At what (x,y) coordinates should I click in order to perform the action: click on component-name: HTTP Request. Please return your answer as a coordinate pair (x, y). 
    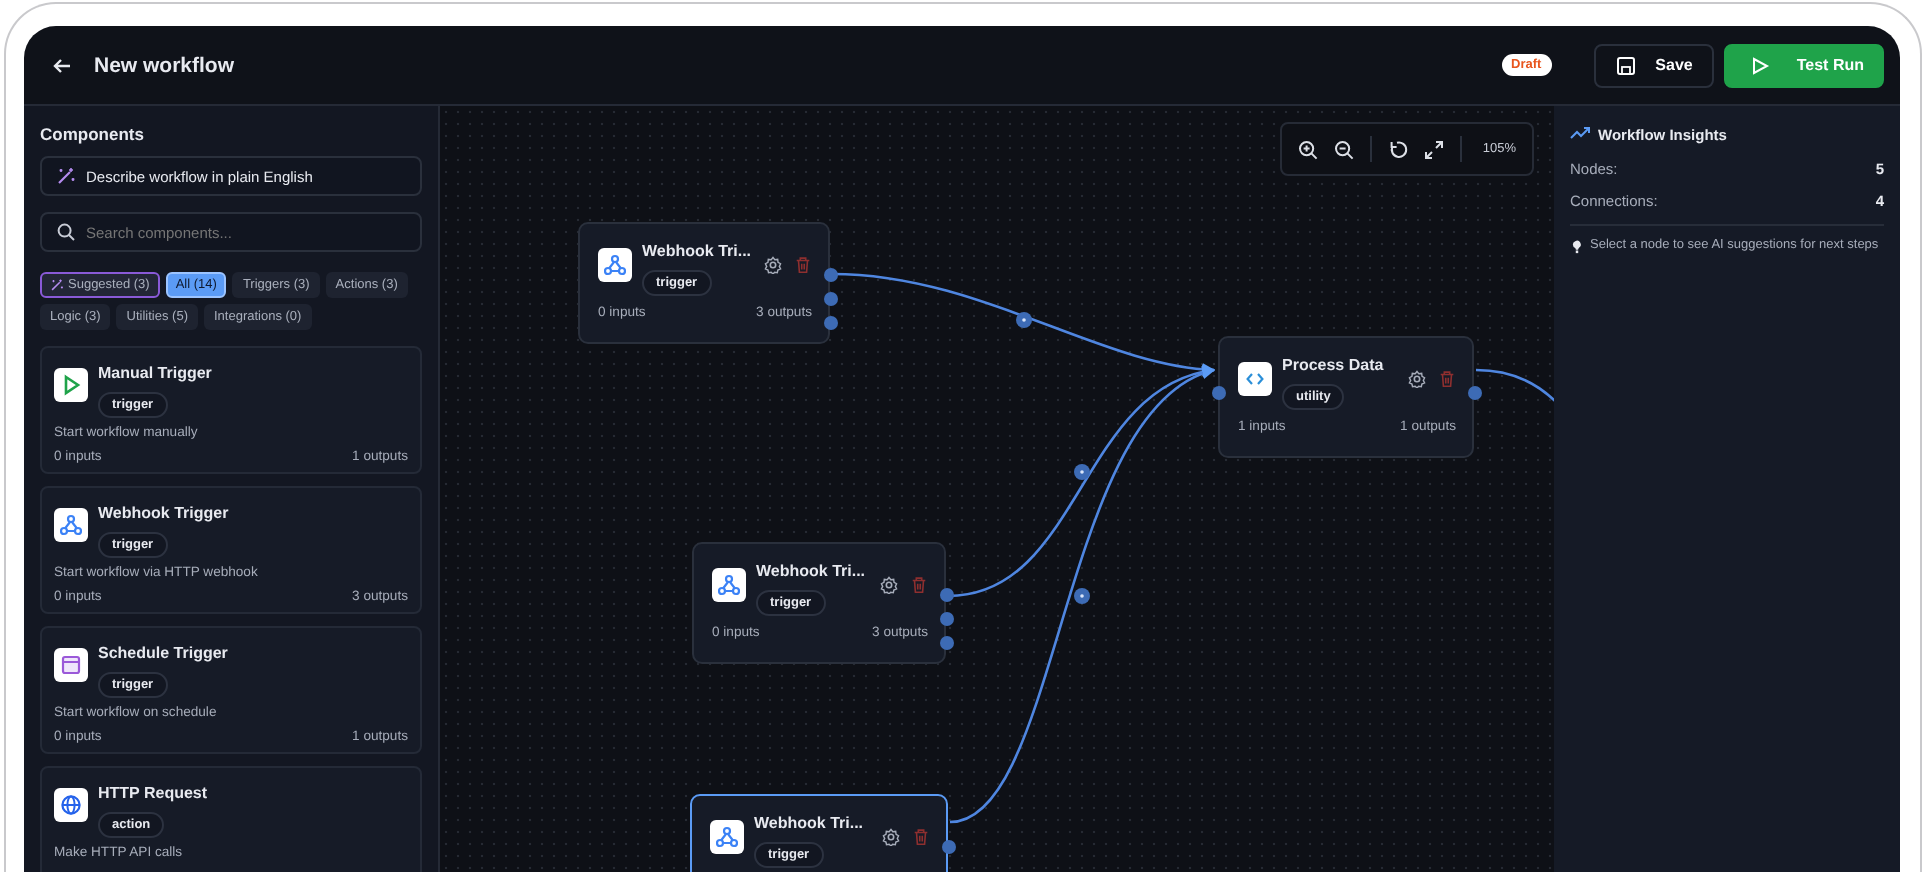
    Looking at the image, I should click on (153, 793).